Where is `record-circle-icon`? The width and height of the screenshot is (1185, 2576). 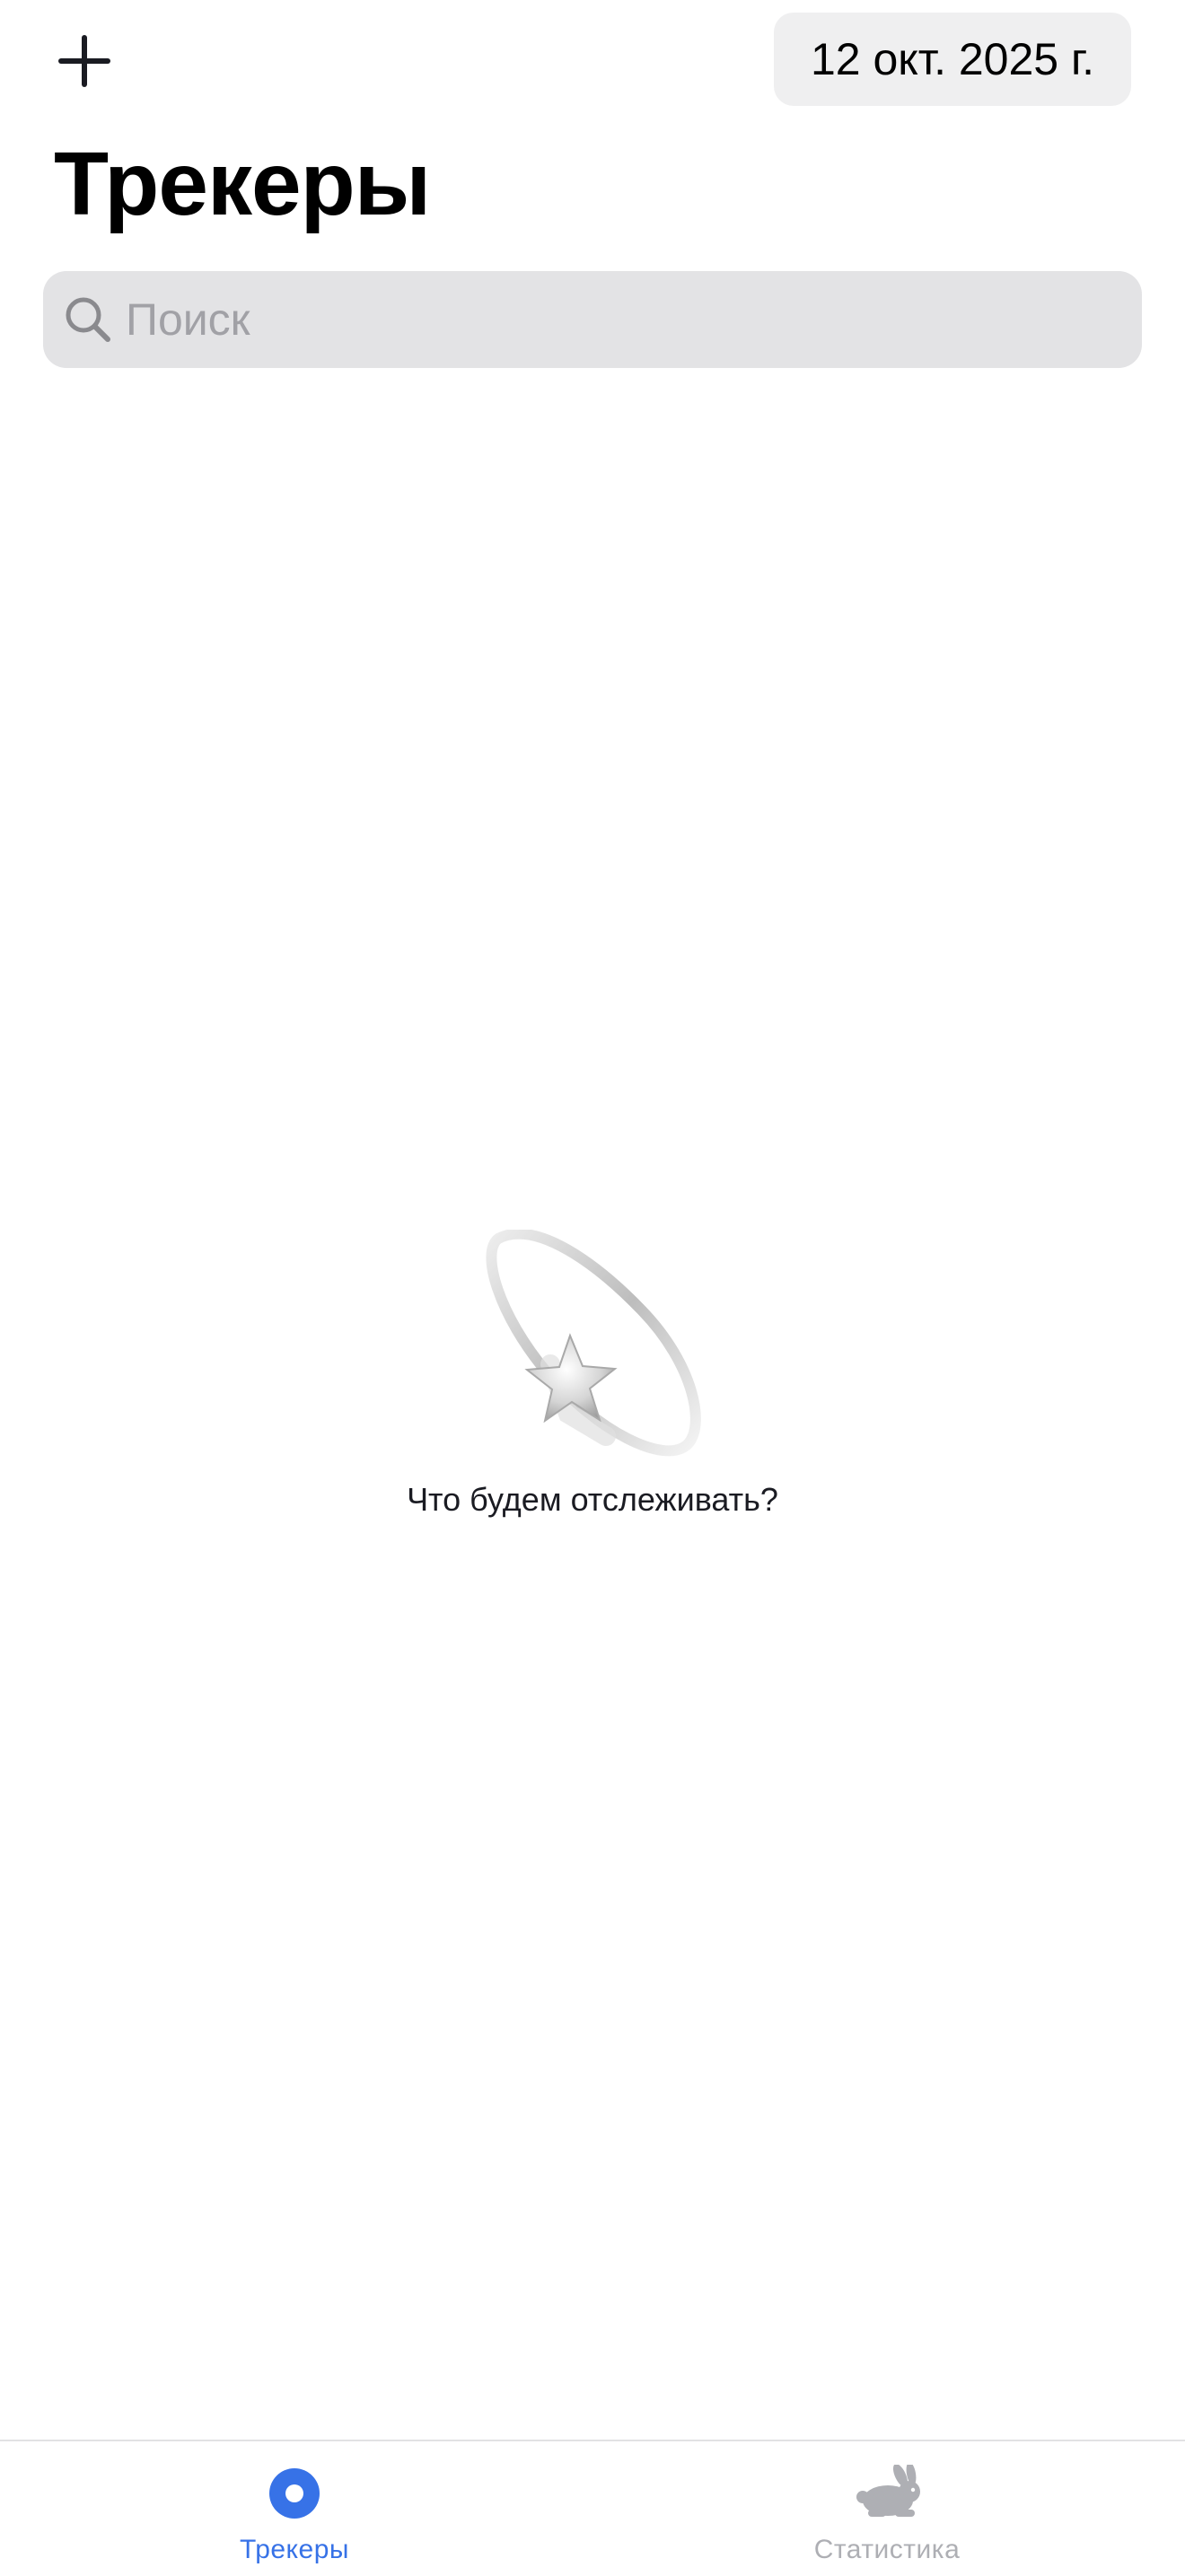
record-circle-icon is located at coordinates (294, 2493).